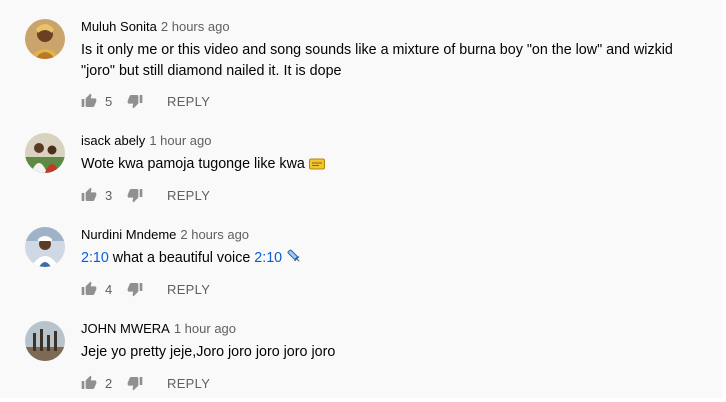  I want to click on like-count: 2, so click(109, 383).